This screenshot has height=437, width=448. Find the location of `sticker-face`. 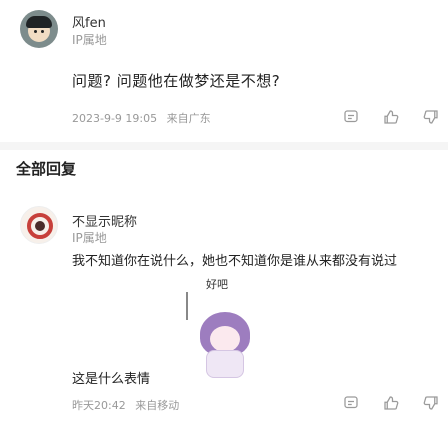

sticker-face is located at coordinates (225, 339).